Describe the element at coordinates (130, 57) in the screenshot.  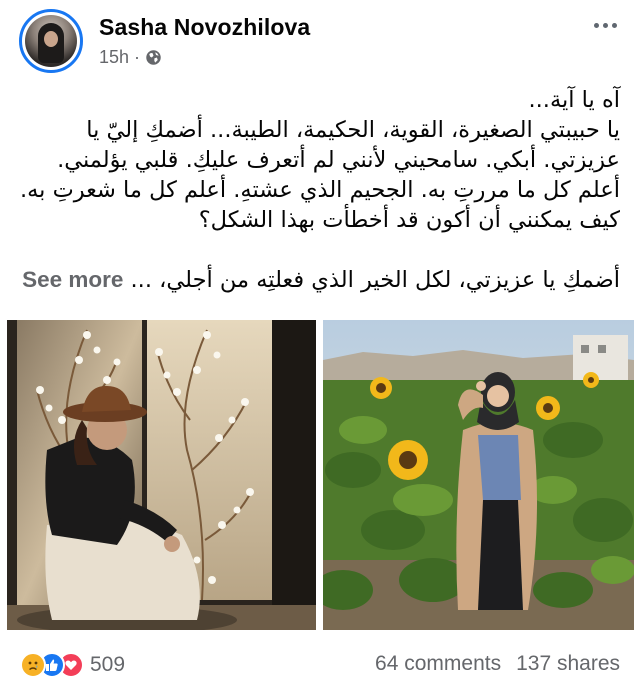
I see `post-meta: 15h ·` at that location.